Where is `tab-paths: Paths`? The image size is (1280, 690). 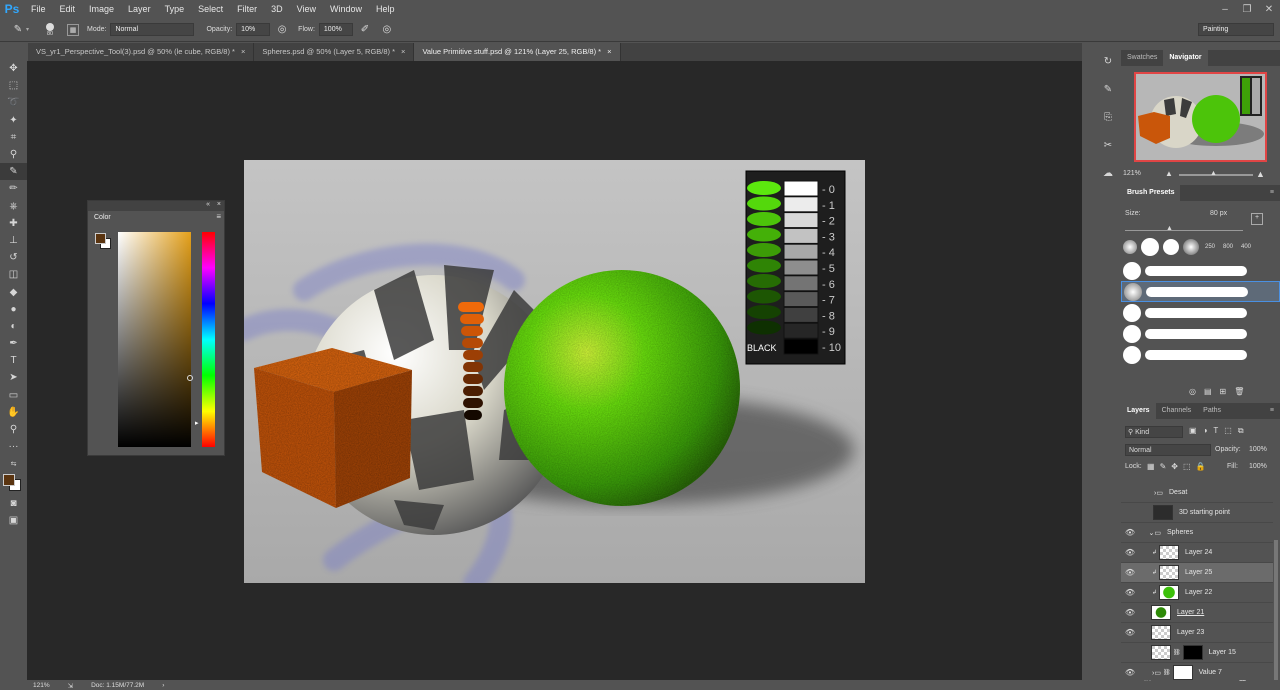 tab-paths: Paths is located at coordinates (1212, 411).